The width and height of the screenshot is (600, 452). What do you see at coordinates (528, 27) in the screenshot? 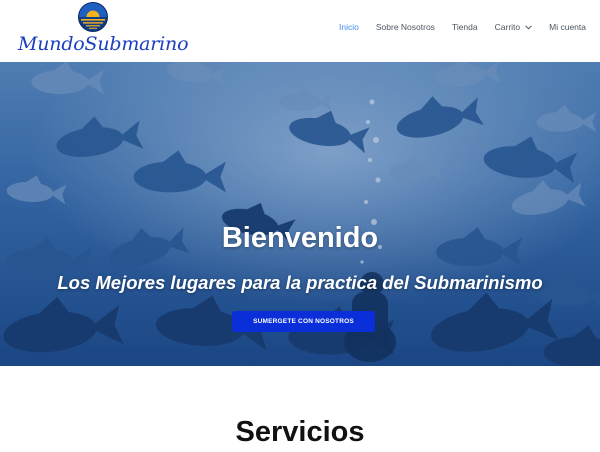
I see `chevron-down-icon` at bounding box center [528, 27].